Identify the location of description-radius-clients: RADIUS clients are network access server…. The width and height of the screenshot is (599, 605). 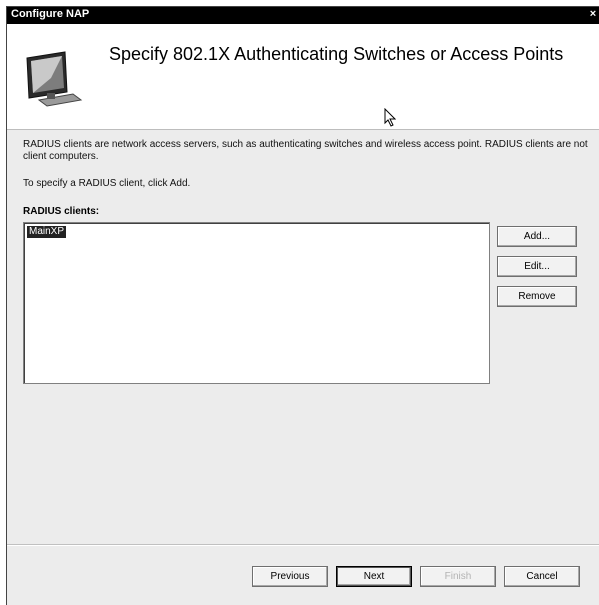
(305, 150).